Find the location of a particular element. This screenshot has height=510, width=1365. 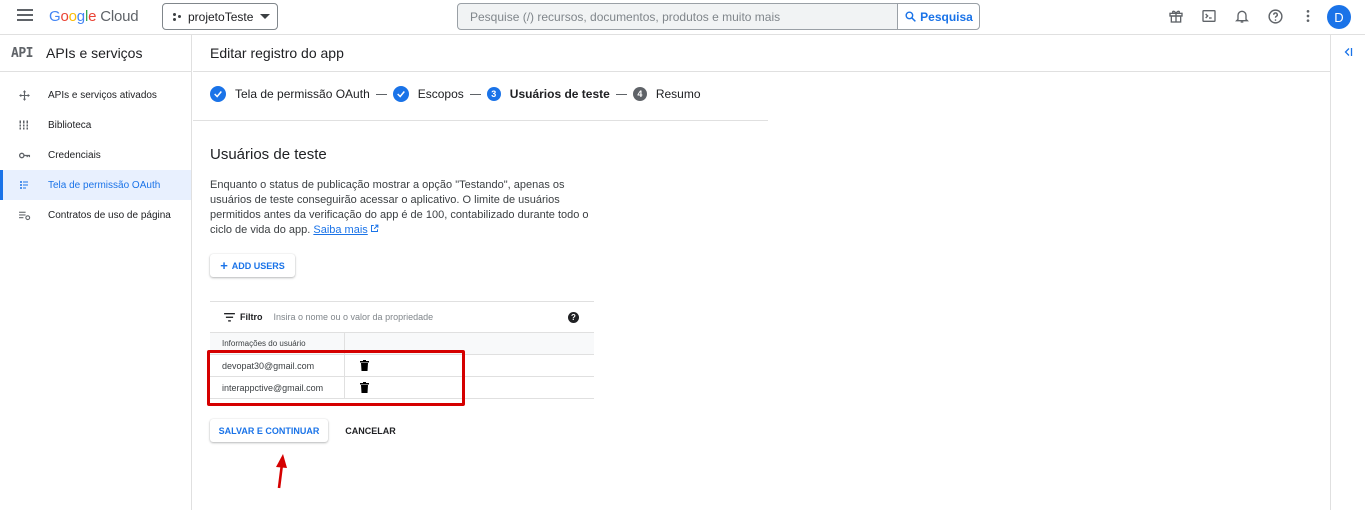

plus-icon: + is located at coordinates (224, 265).